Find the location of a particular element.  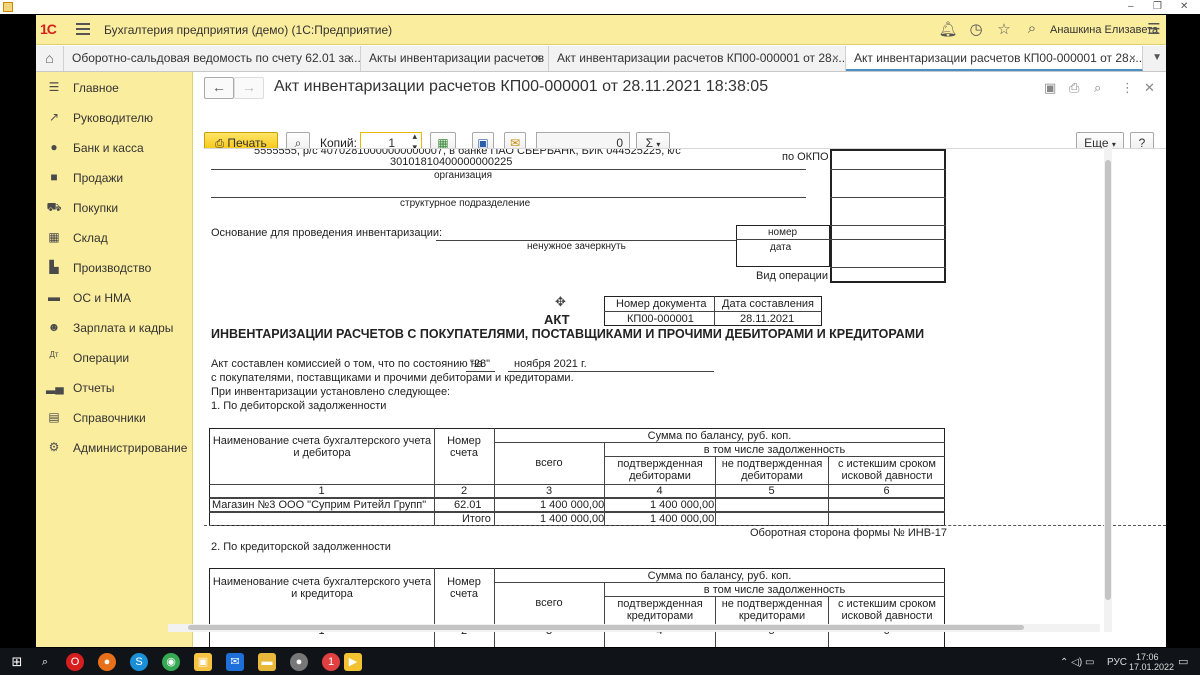

video-icon: ▶ is located at coordinates (353, 662).